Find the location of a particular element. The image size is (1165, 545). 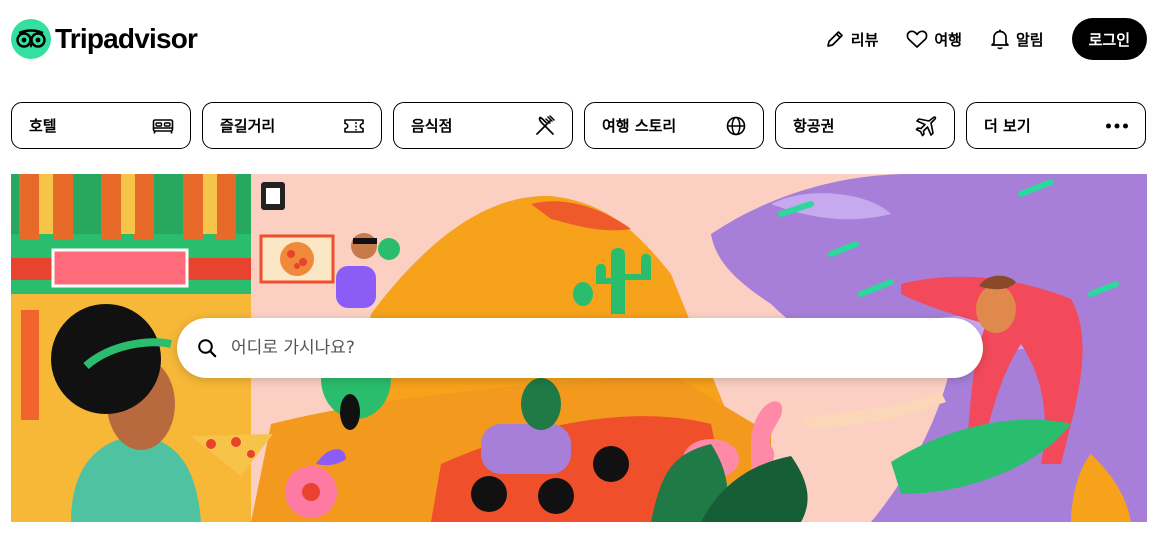

nav-reviews: 리뷰 is located at coordinates (852, 39).